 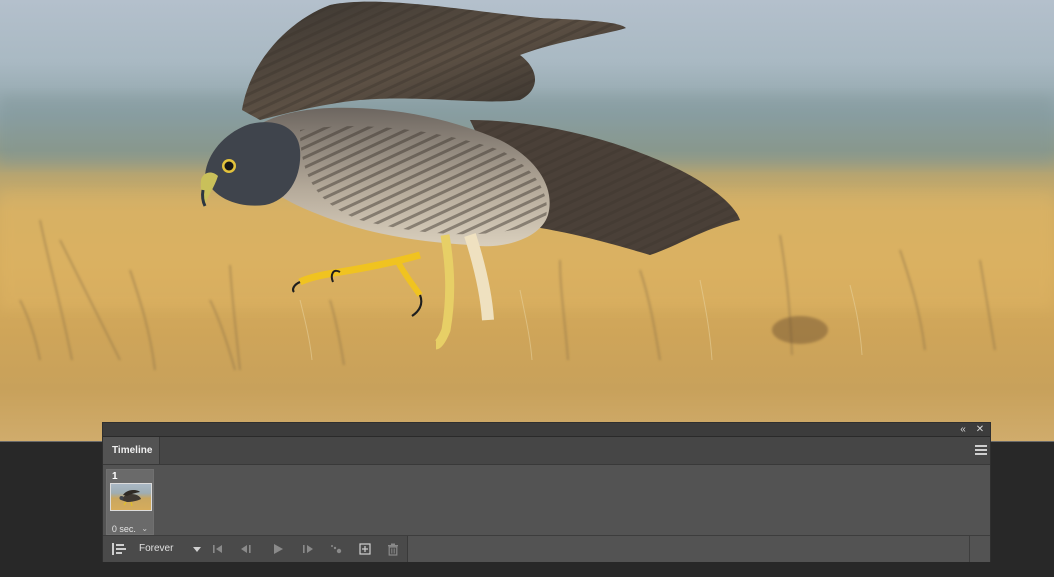 I want to click on convert-to-video-timeline-icon, so click(x=119, y=549).